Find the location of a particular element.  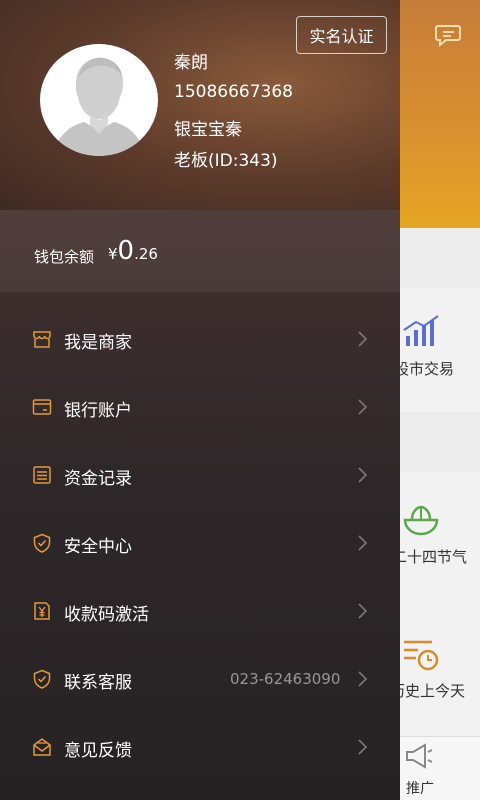

menu-item-label: 安全中心 is located at coordinates (98, 547).